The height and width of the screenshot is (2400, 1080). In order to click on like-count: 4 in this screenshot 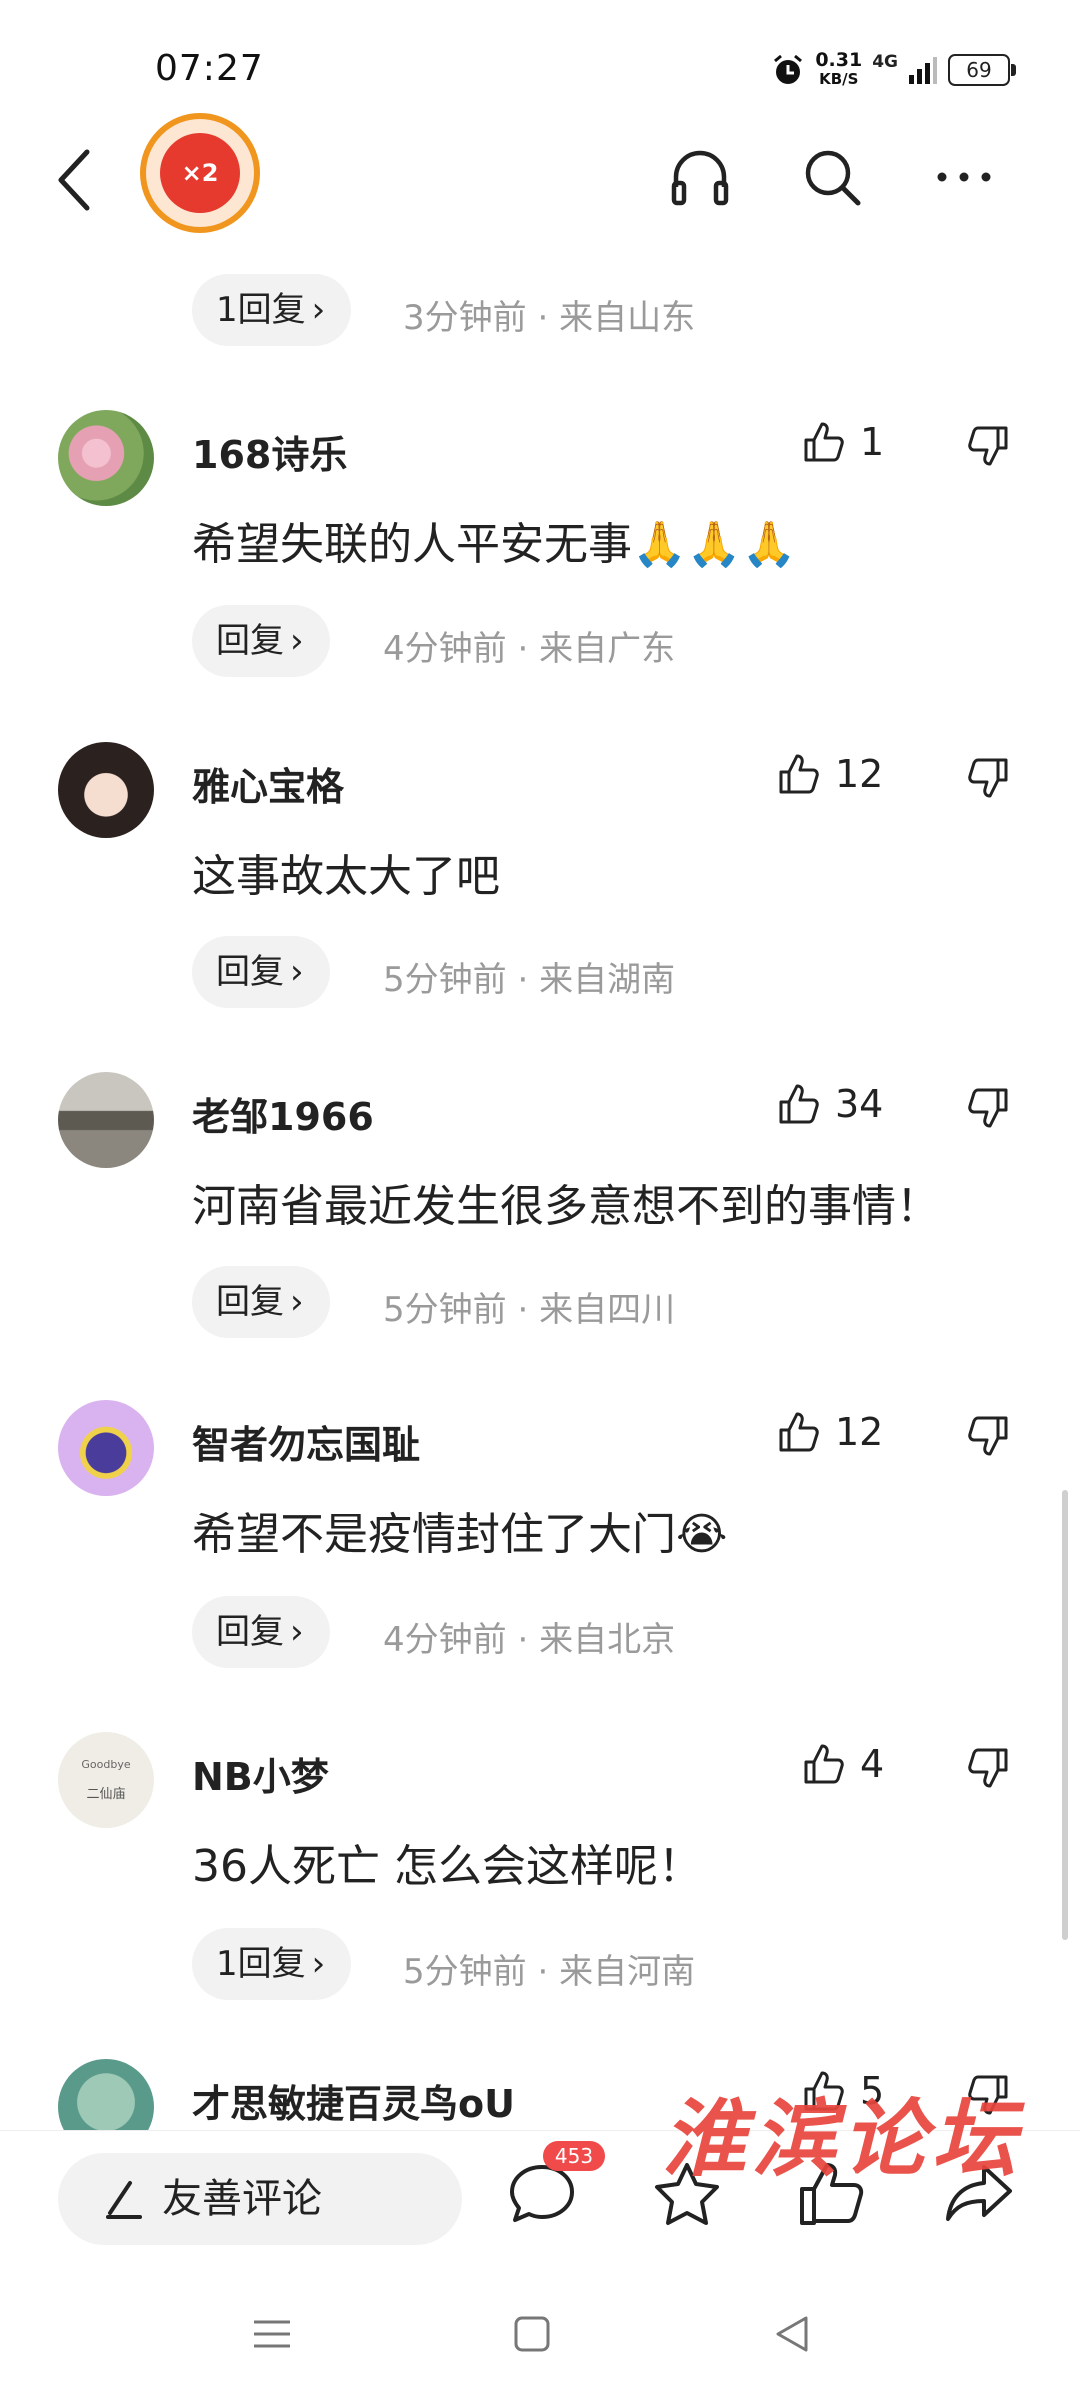, I will do `click(872, 1764)`.